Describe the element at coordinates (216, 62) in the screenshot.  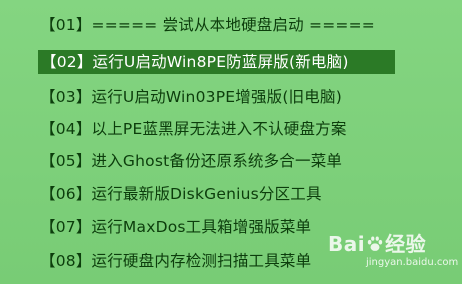
I see `menu-item-02-selected: 【02】运行U启动Win8PE防蓝屏版(新电脑)` at that location.